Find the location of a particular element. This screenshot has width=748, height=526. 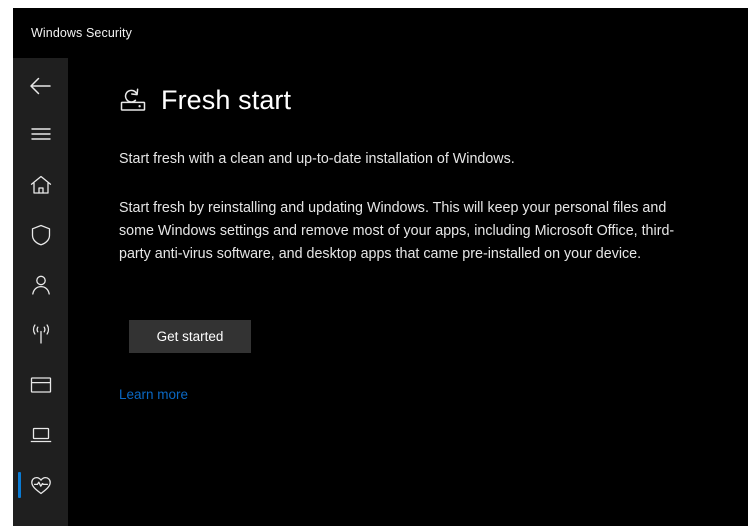

sidebar-item-device-security is located at coordinates (40, 435).